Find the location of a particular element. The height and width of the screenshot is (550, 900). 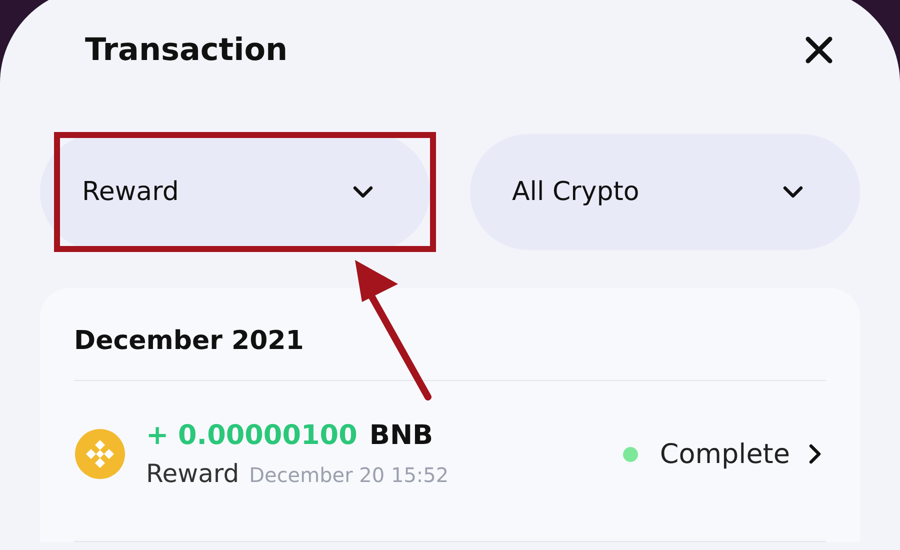

status-label: Complete is located at coordinates (725, 454).